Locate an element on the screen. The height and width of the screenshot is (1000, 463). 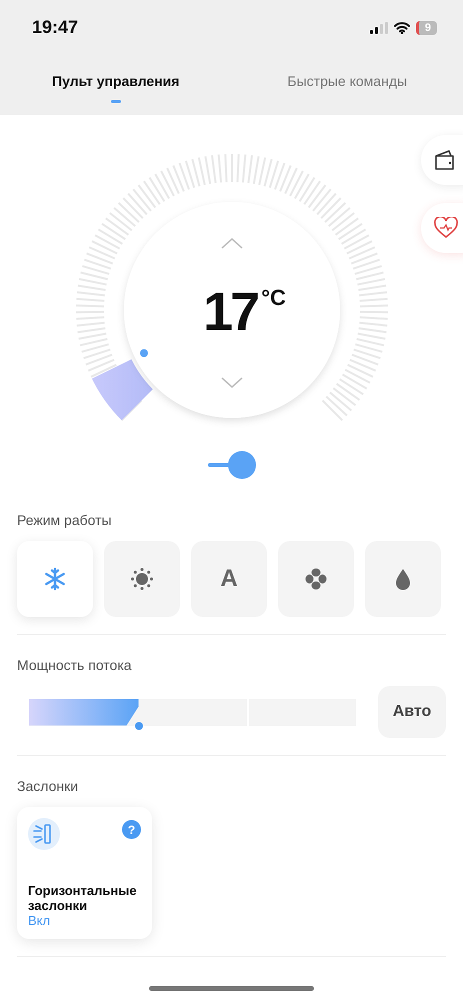
heat-mode-button is located at coordinates (142, 579).